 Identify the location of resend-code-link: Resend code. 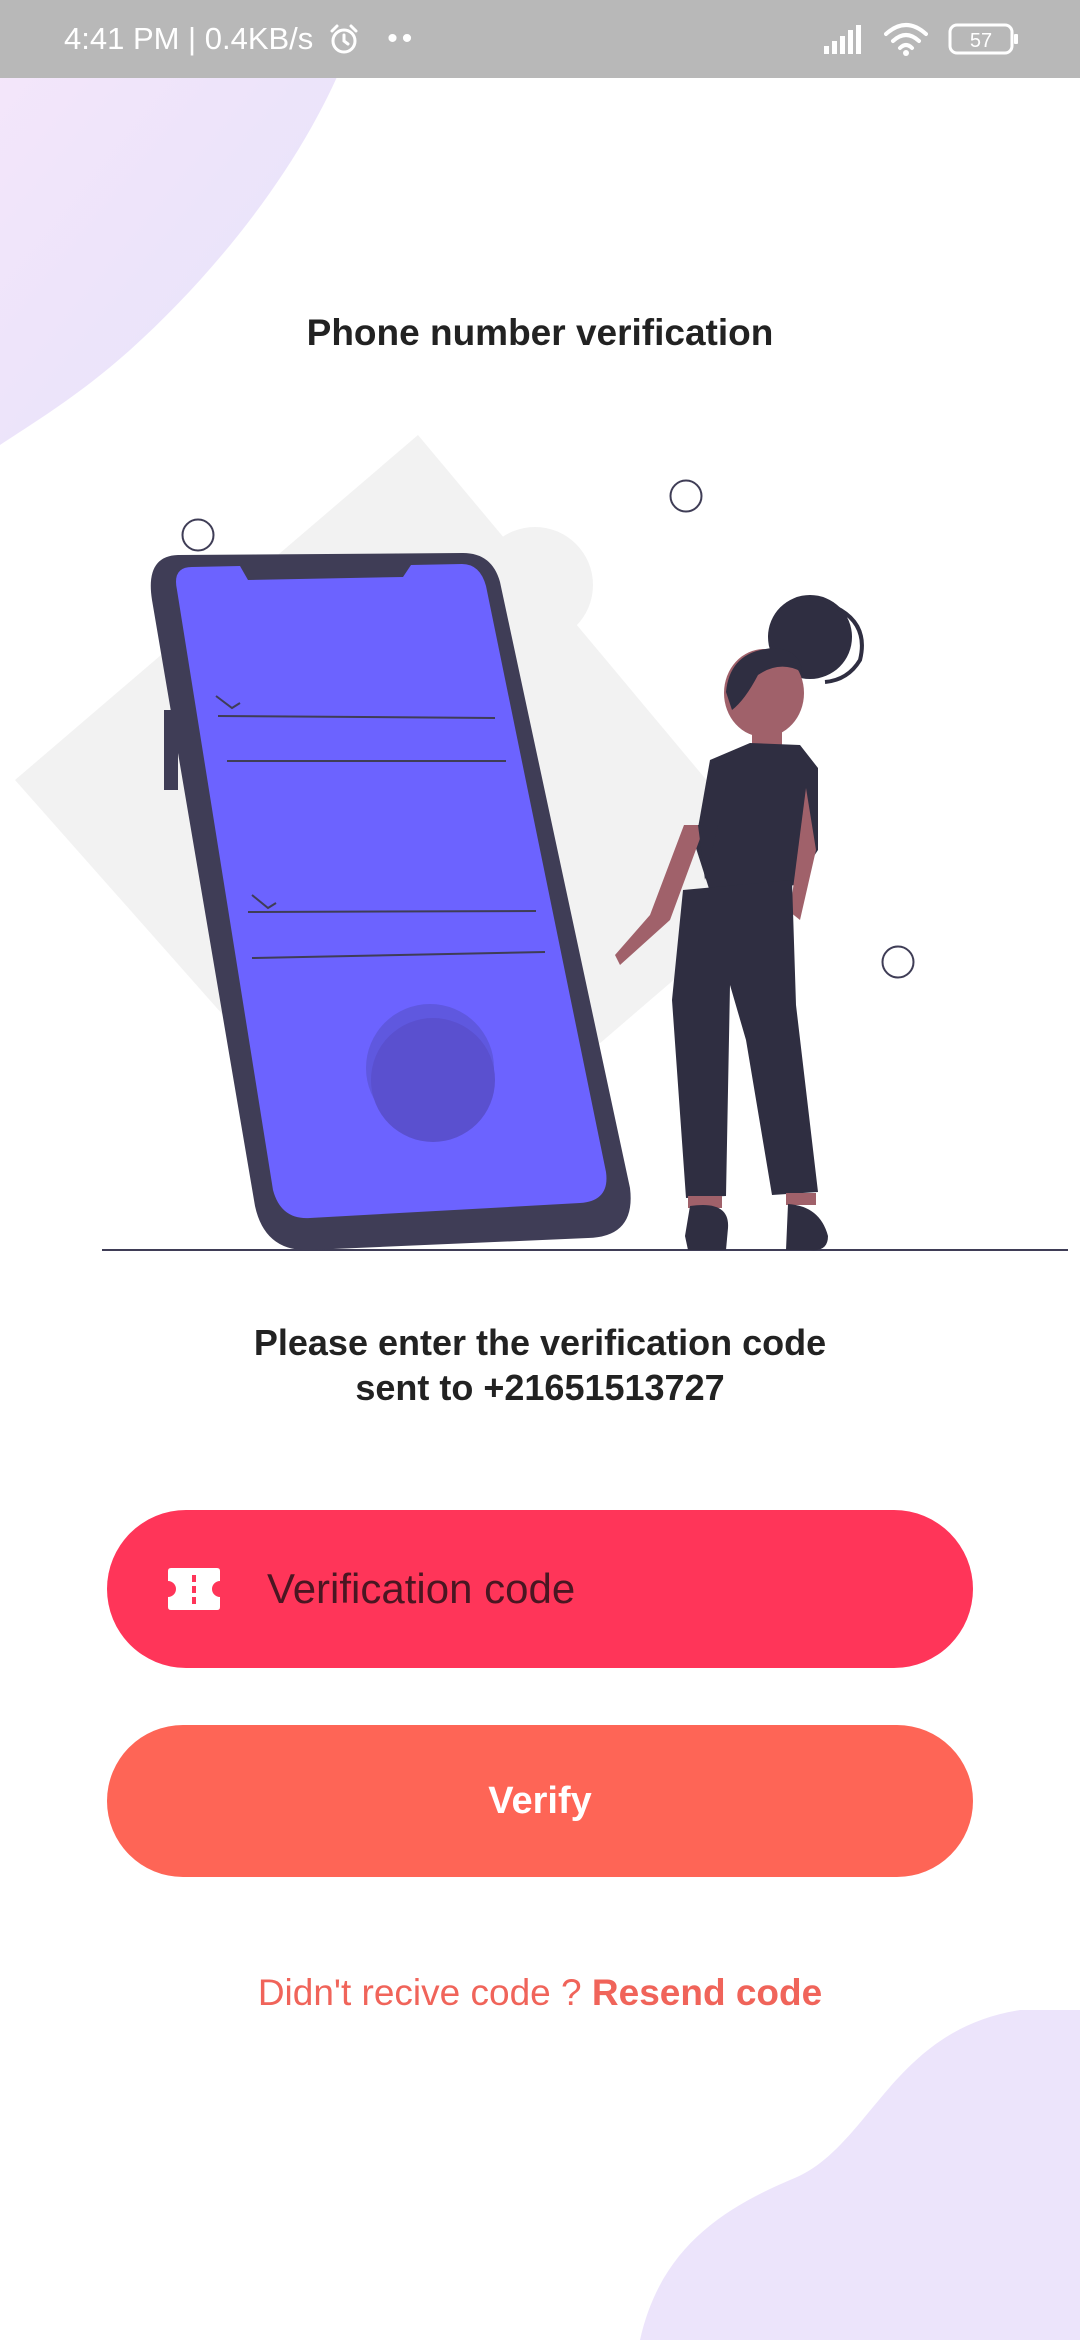
(707, 1992).